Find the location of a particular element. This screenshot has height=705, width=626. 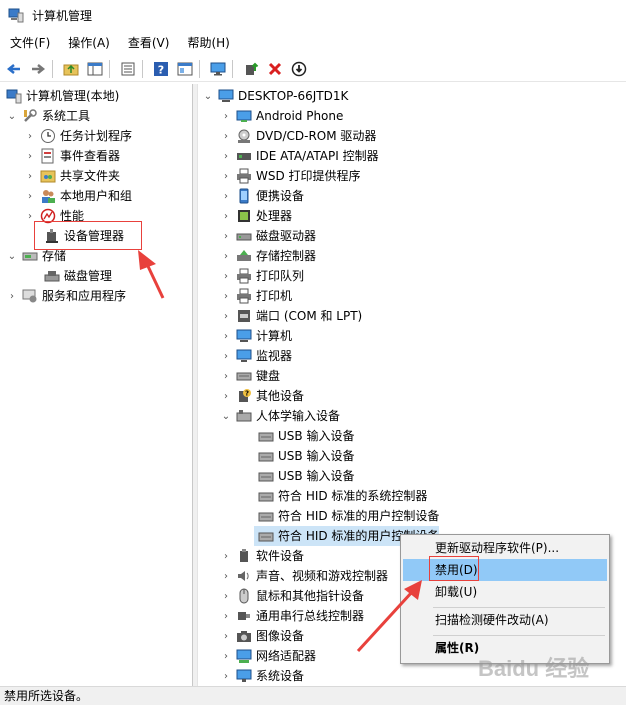

device-category-ide: › IDE ATA/ATAPI 控制器 is located at coordinates (299, 156).